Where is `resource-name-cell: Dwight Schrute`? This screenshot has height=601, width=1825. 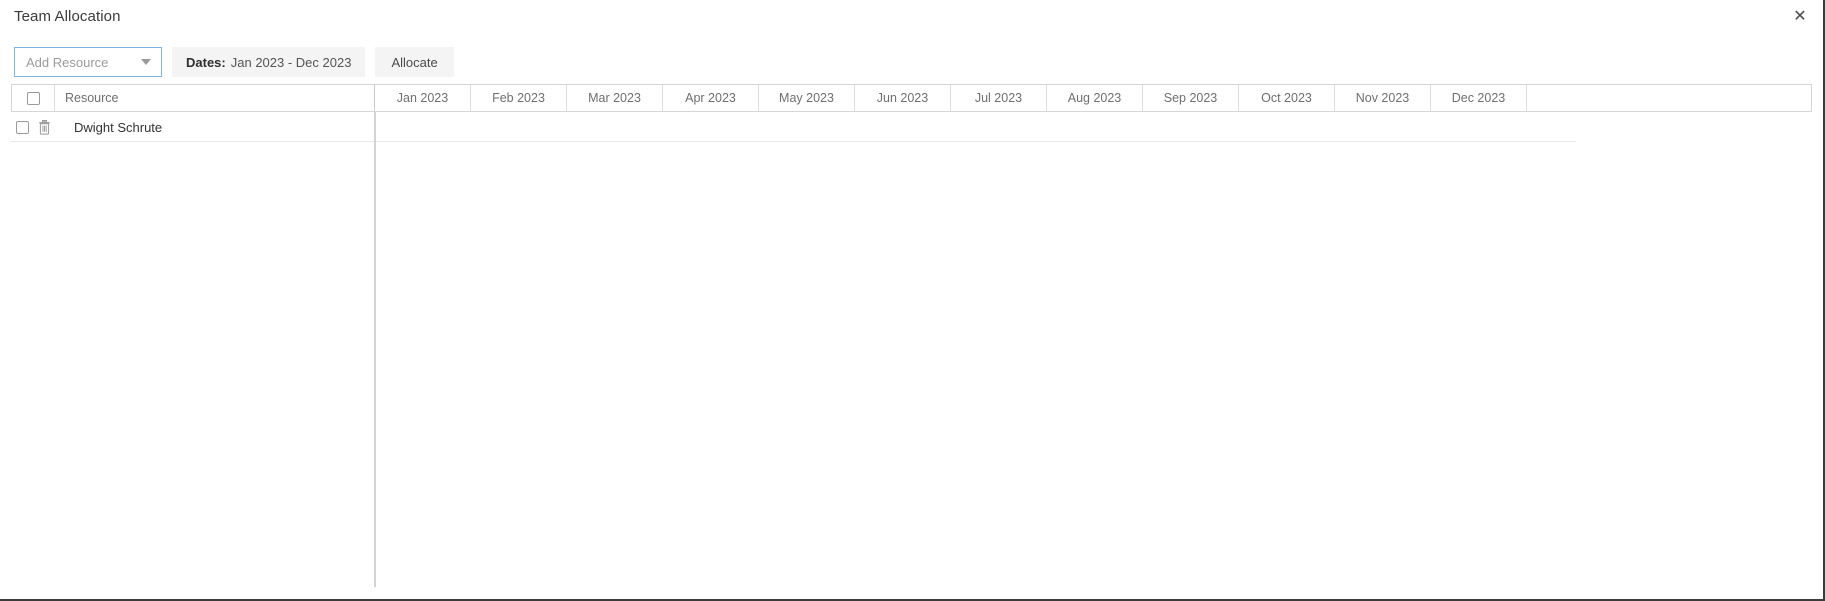 resource-name-cell: Dwight Schrute is located at coordinates (118, 127).